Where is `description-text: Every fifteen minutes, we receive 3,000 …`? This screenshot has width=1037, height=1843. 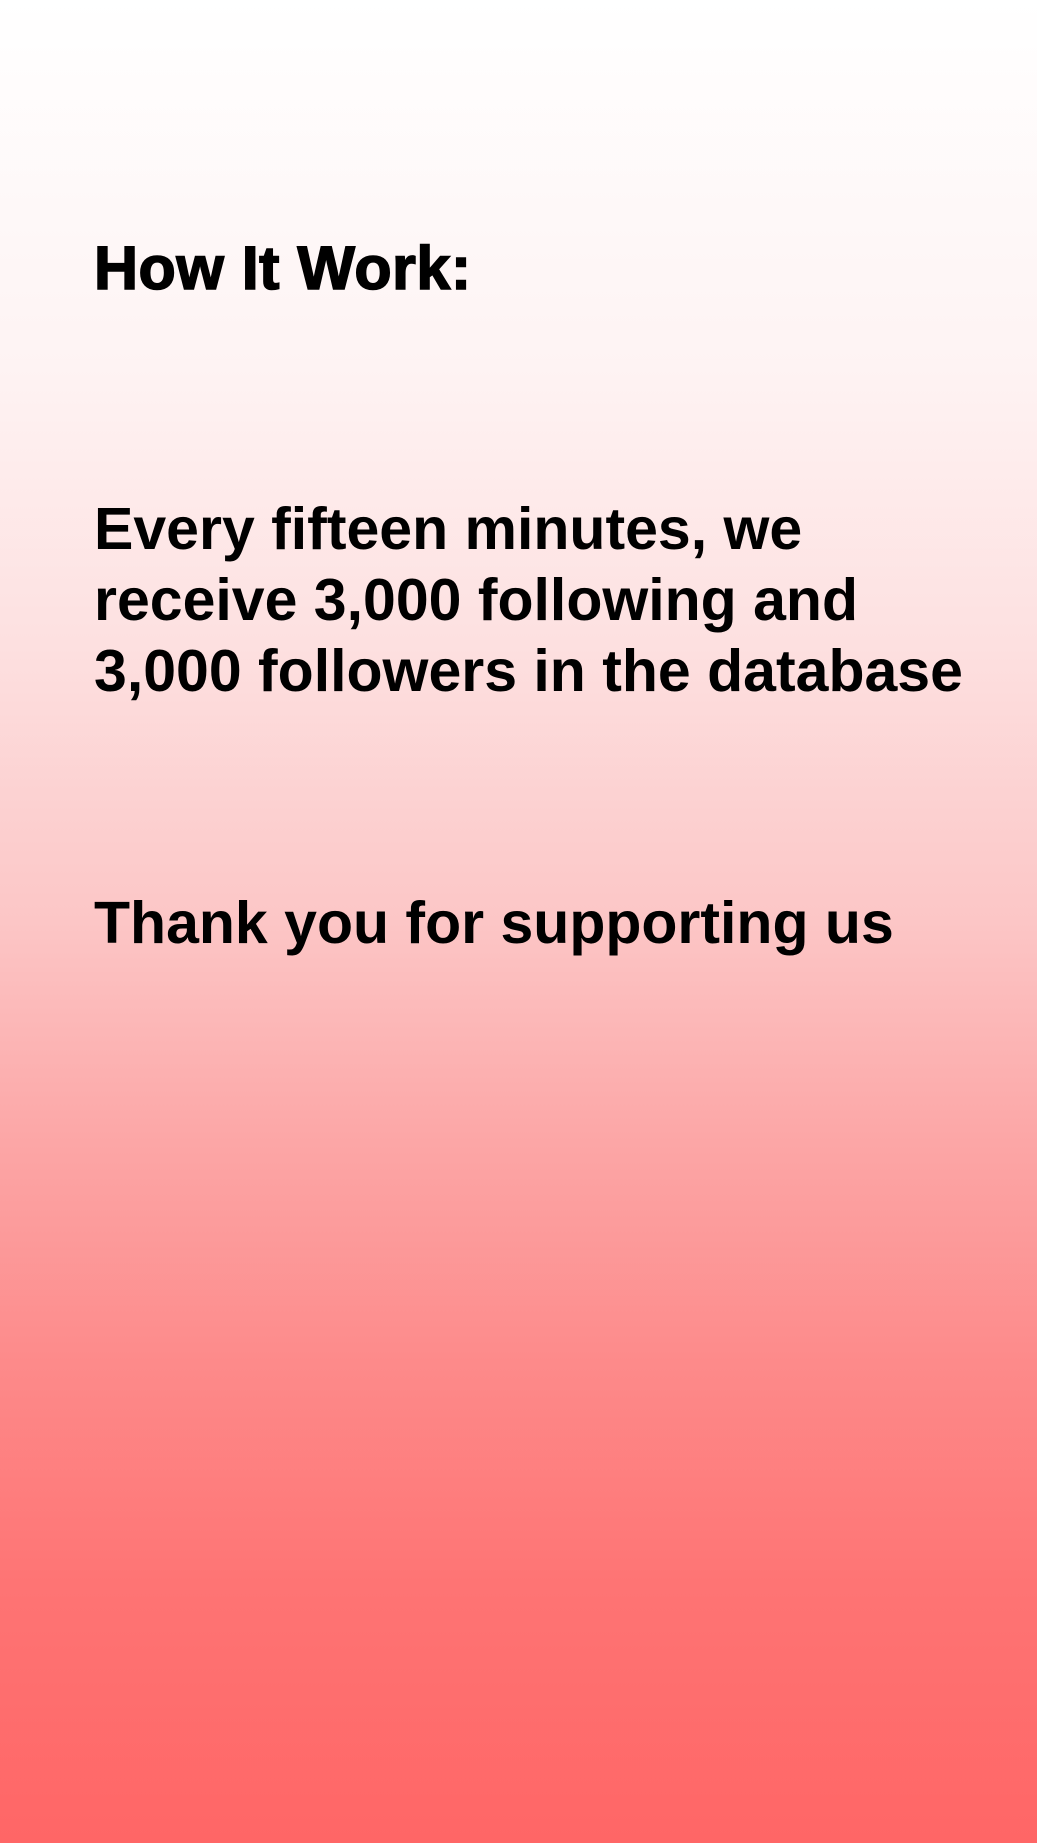 description-text: Every fifteen minutes, we receive 3,000 … is located at coordinates (528, 600).